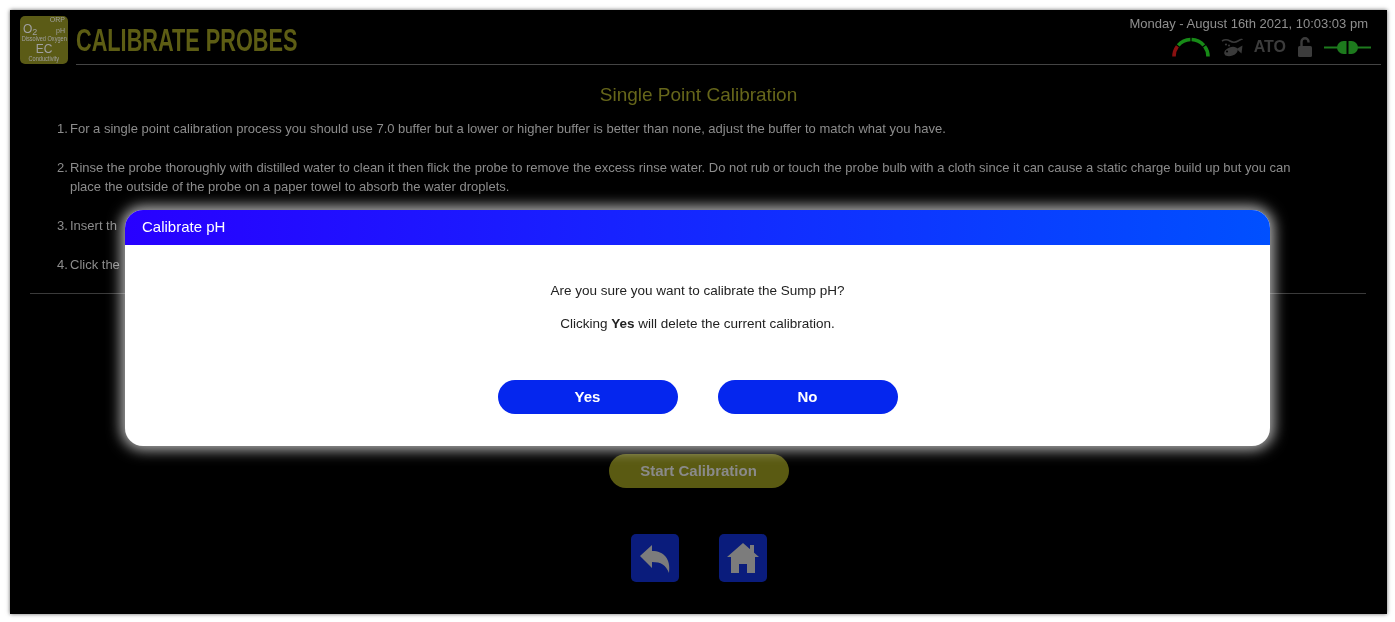  I want to click on step-text: Insert th, so click(93, 226).